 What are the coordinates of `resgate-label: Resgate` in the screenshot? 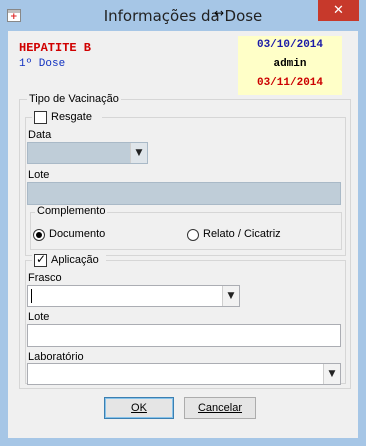 It's located at (71, 117).